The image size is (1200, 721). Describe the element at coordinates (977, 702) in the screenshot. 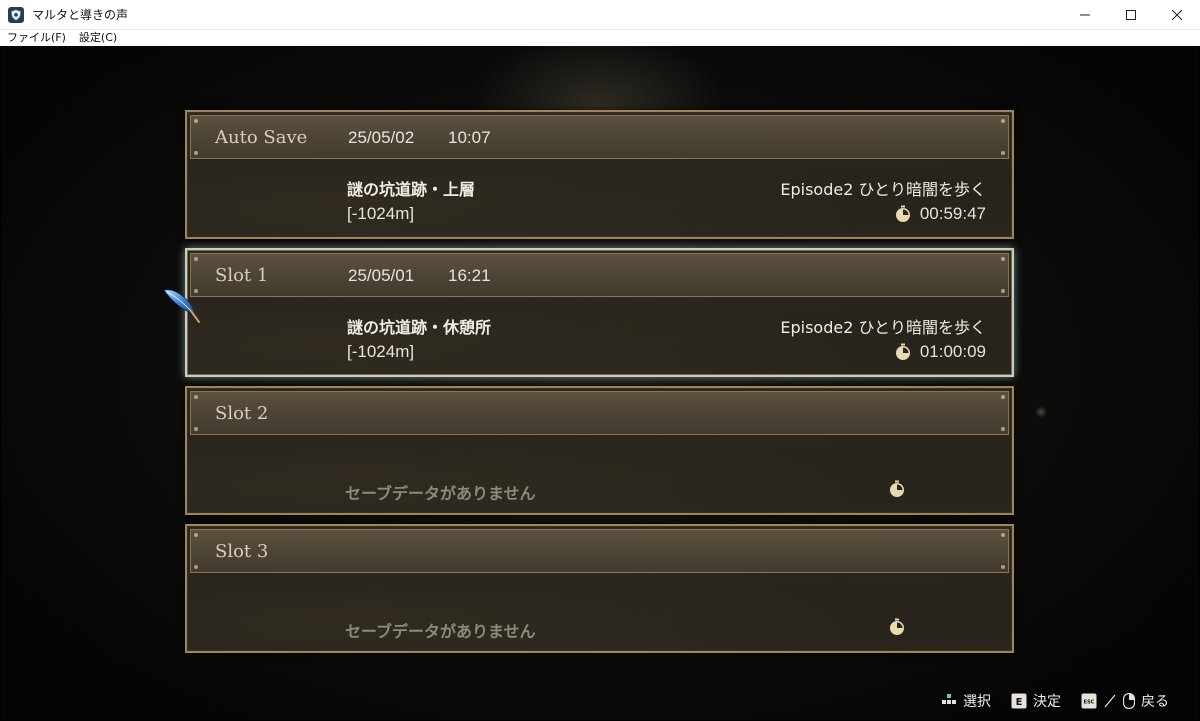

I see `guide-select-label: 選択` at that location.